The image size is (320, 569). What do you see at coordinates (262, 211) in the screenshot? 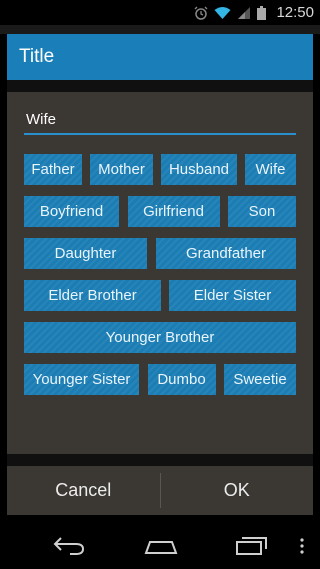
I see `chip-son: Son` at bounding box center [262, 211].